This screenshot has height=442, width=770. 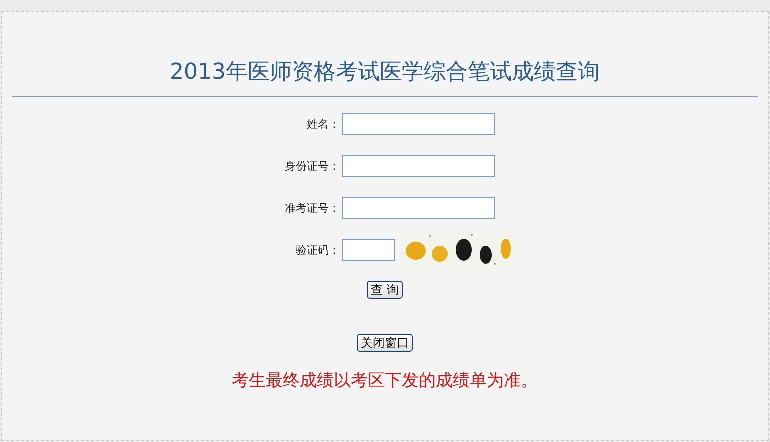 What do you see at coordinates (317, 250) in the screenshot?
I see `field-label: 验证码：` at bounding box center [317, 250].